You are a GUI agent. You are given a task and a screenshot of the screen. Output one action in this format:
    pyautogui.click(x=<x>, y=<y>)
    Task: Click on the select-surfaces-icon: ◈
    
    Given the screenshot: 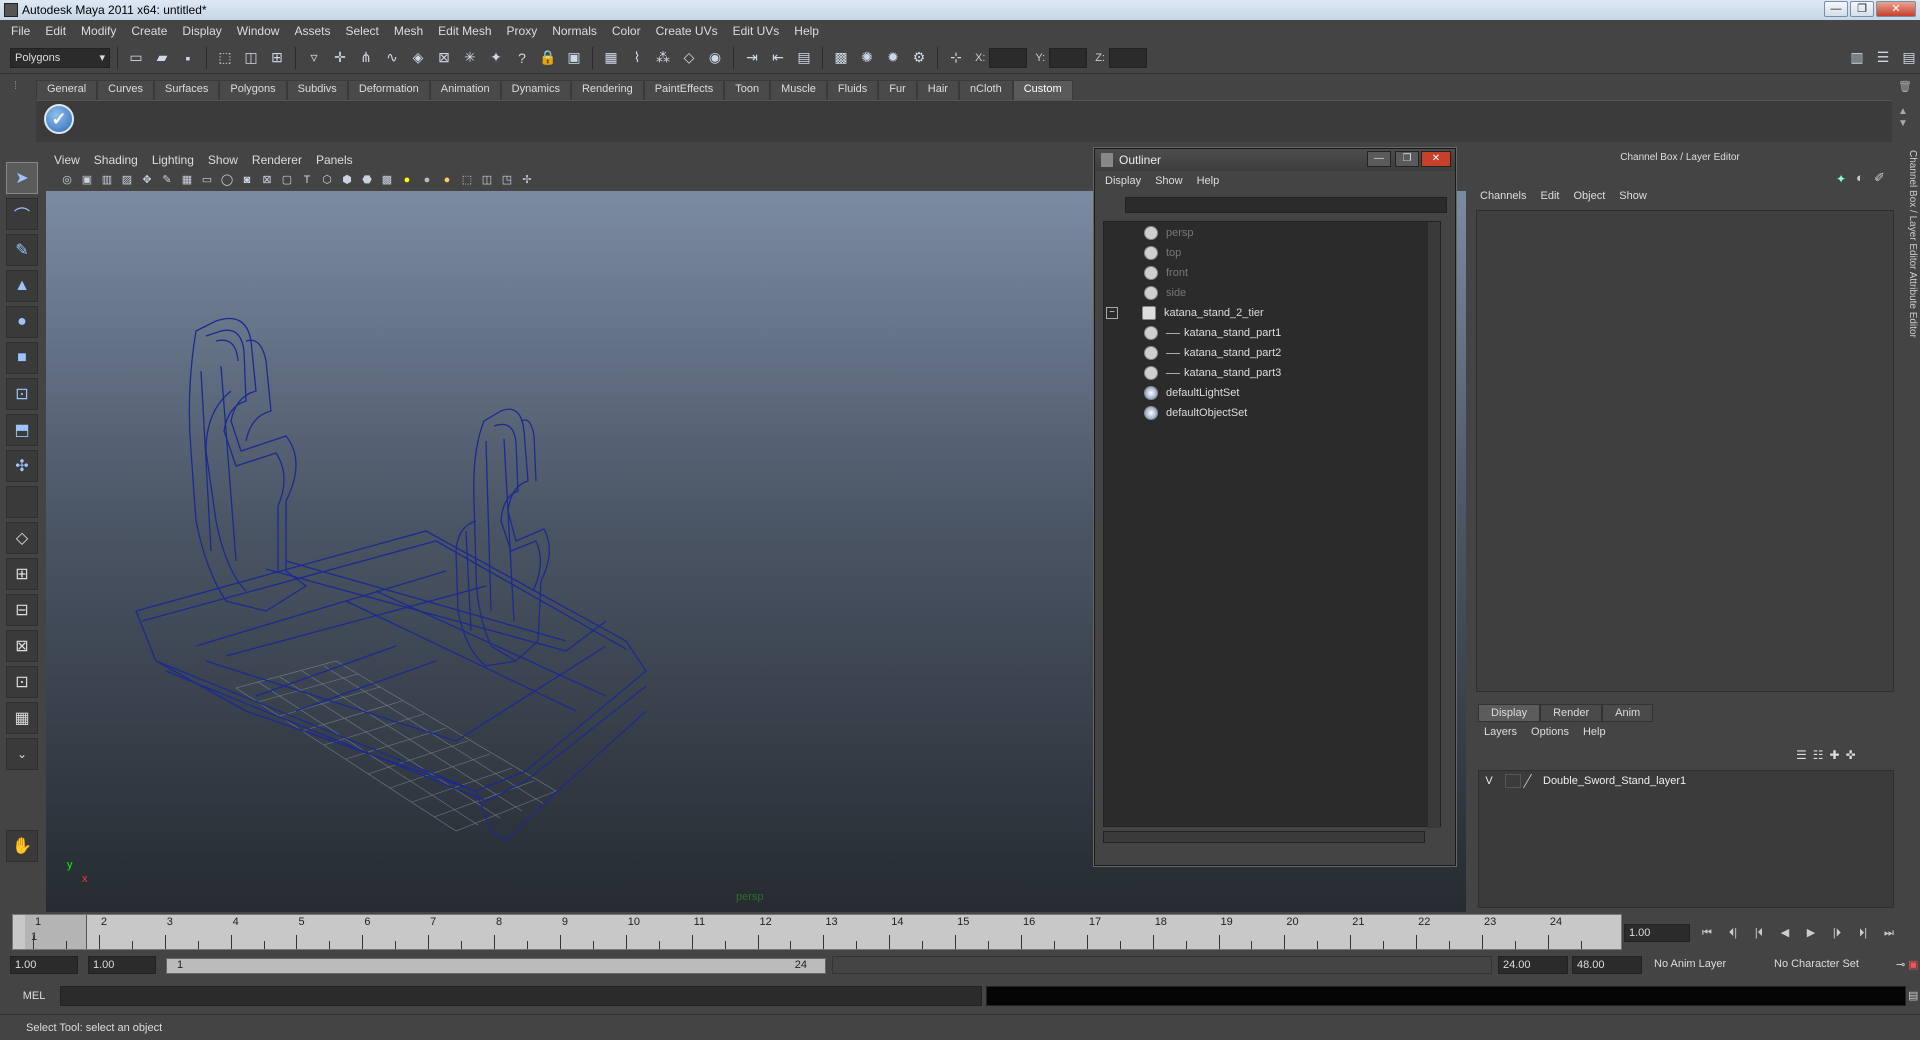 What is the action you would take?
    pyautogui.click(x=418, y=58)
    